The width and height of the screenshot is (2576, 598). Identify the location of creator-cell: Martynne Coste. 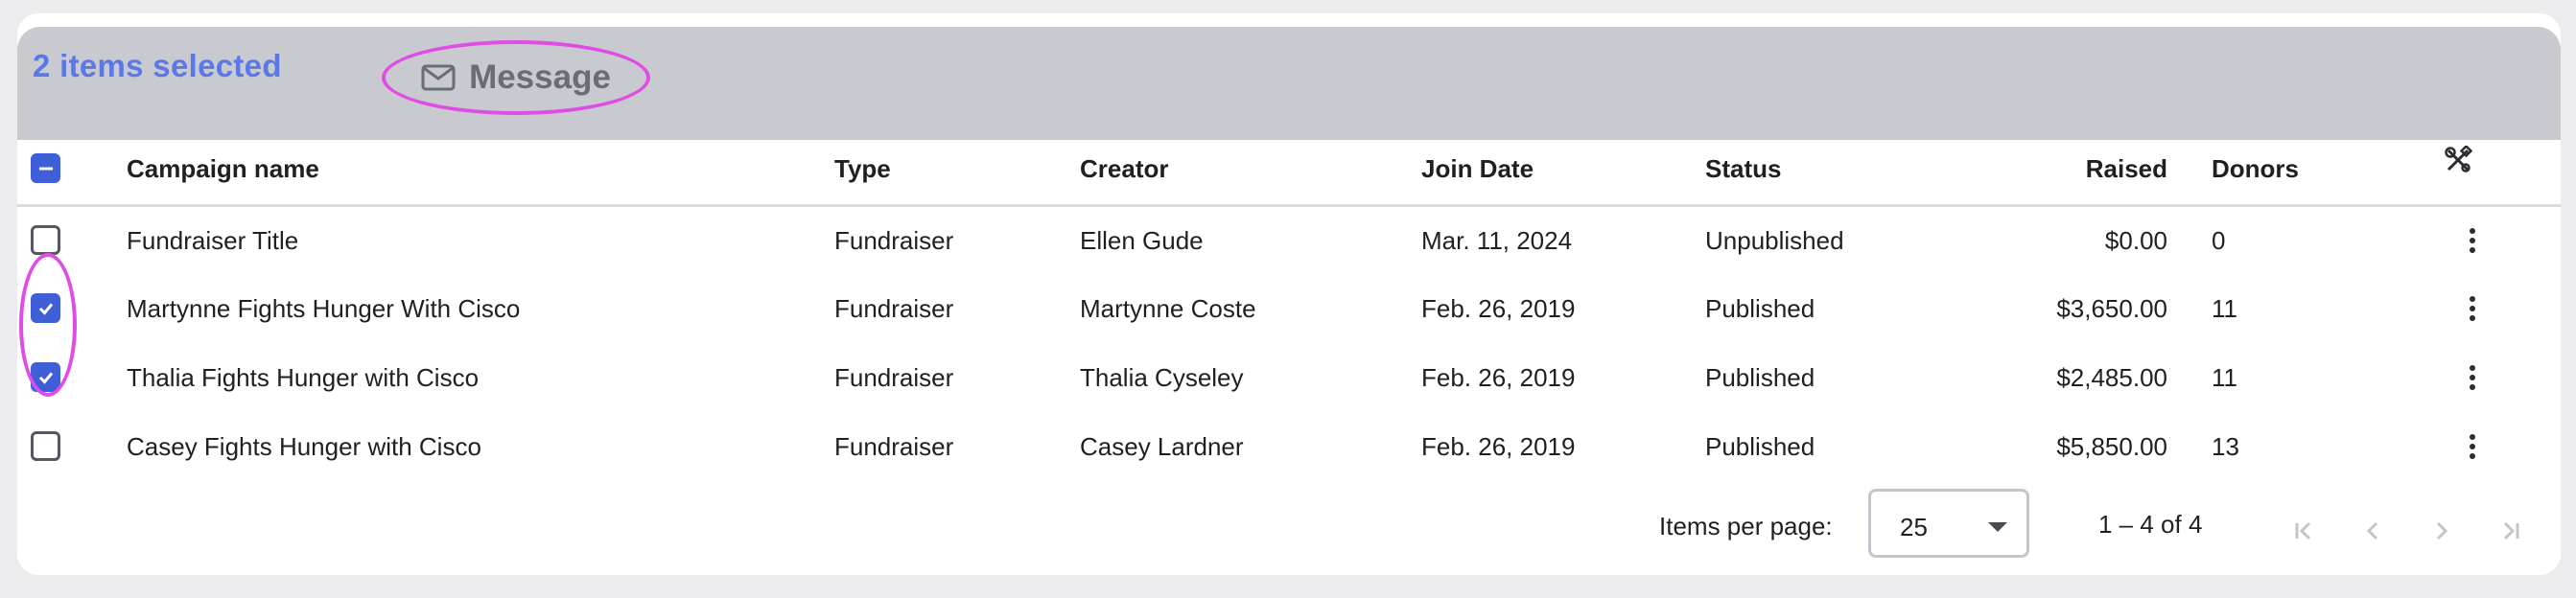
(1168, 308).